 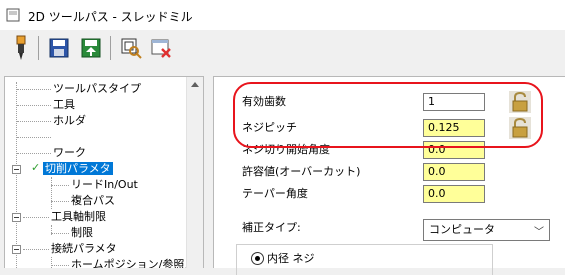 What do you see at coordinates (539, 232) in the screenshot?
I see `chevron-down-icon: ﹀` at bounding box center [539, 232].